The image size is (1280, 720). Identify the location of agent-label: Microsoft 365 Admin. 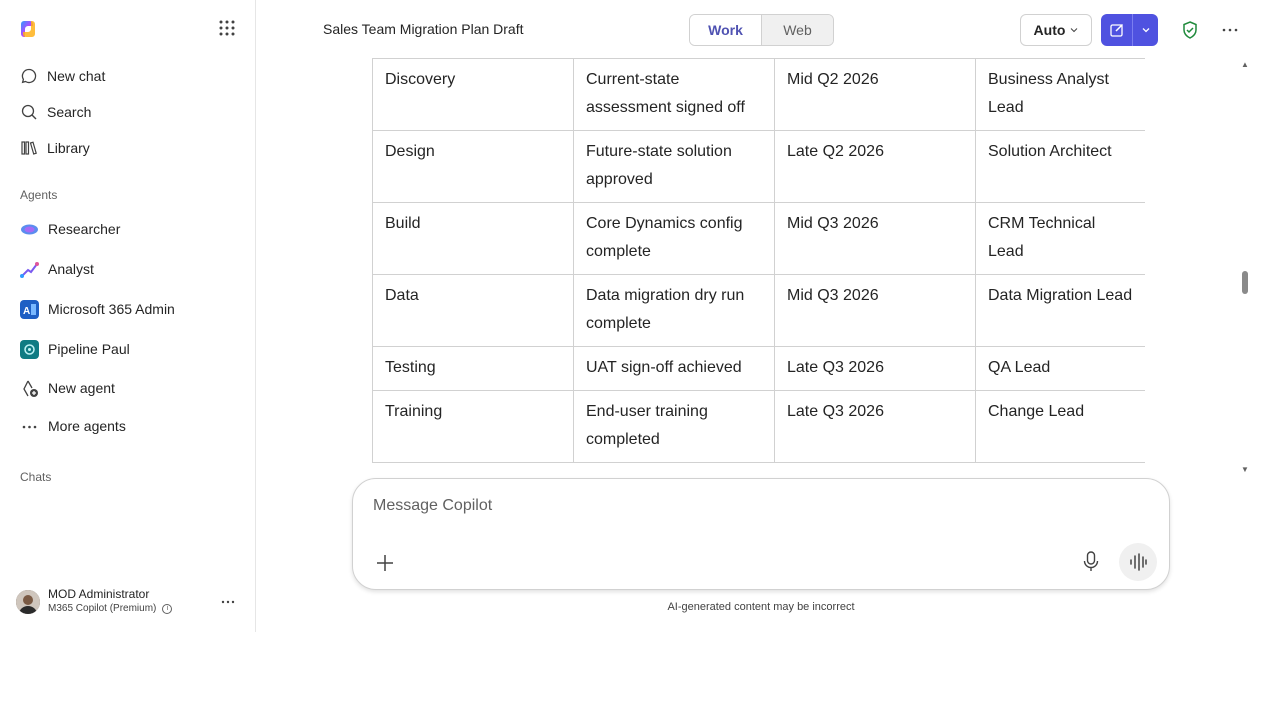
(111, 309).